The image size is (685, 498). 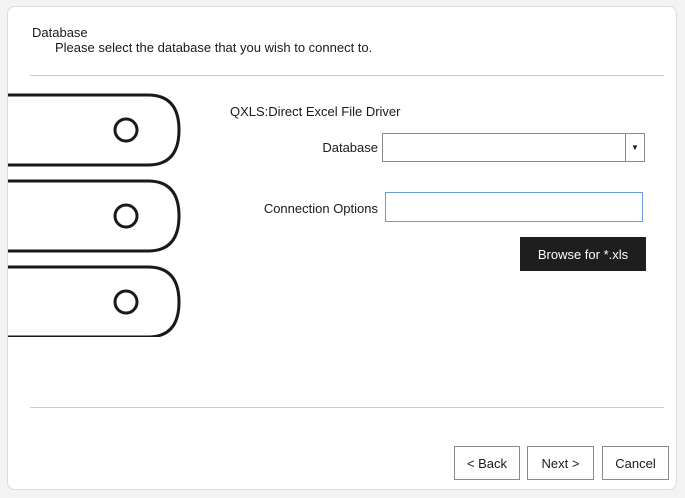 What do you see at coordinates (583, 254) in the screenshot?
I see `browse-button: Browse for *.xls` at bounding box center [583, 254].